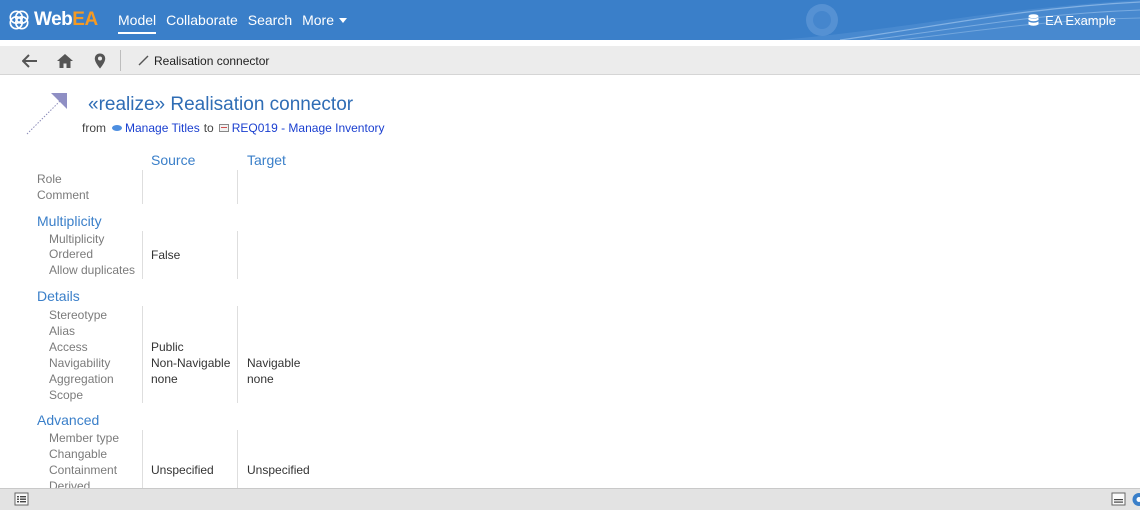  I want to click on multiplicity-label: Multiplicity, so click(77, 239).